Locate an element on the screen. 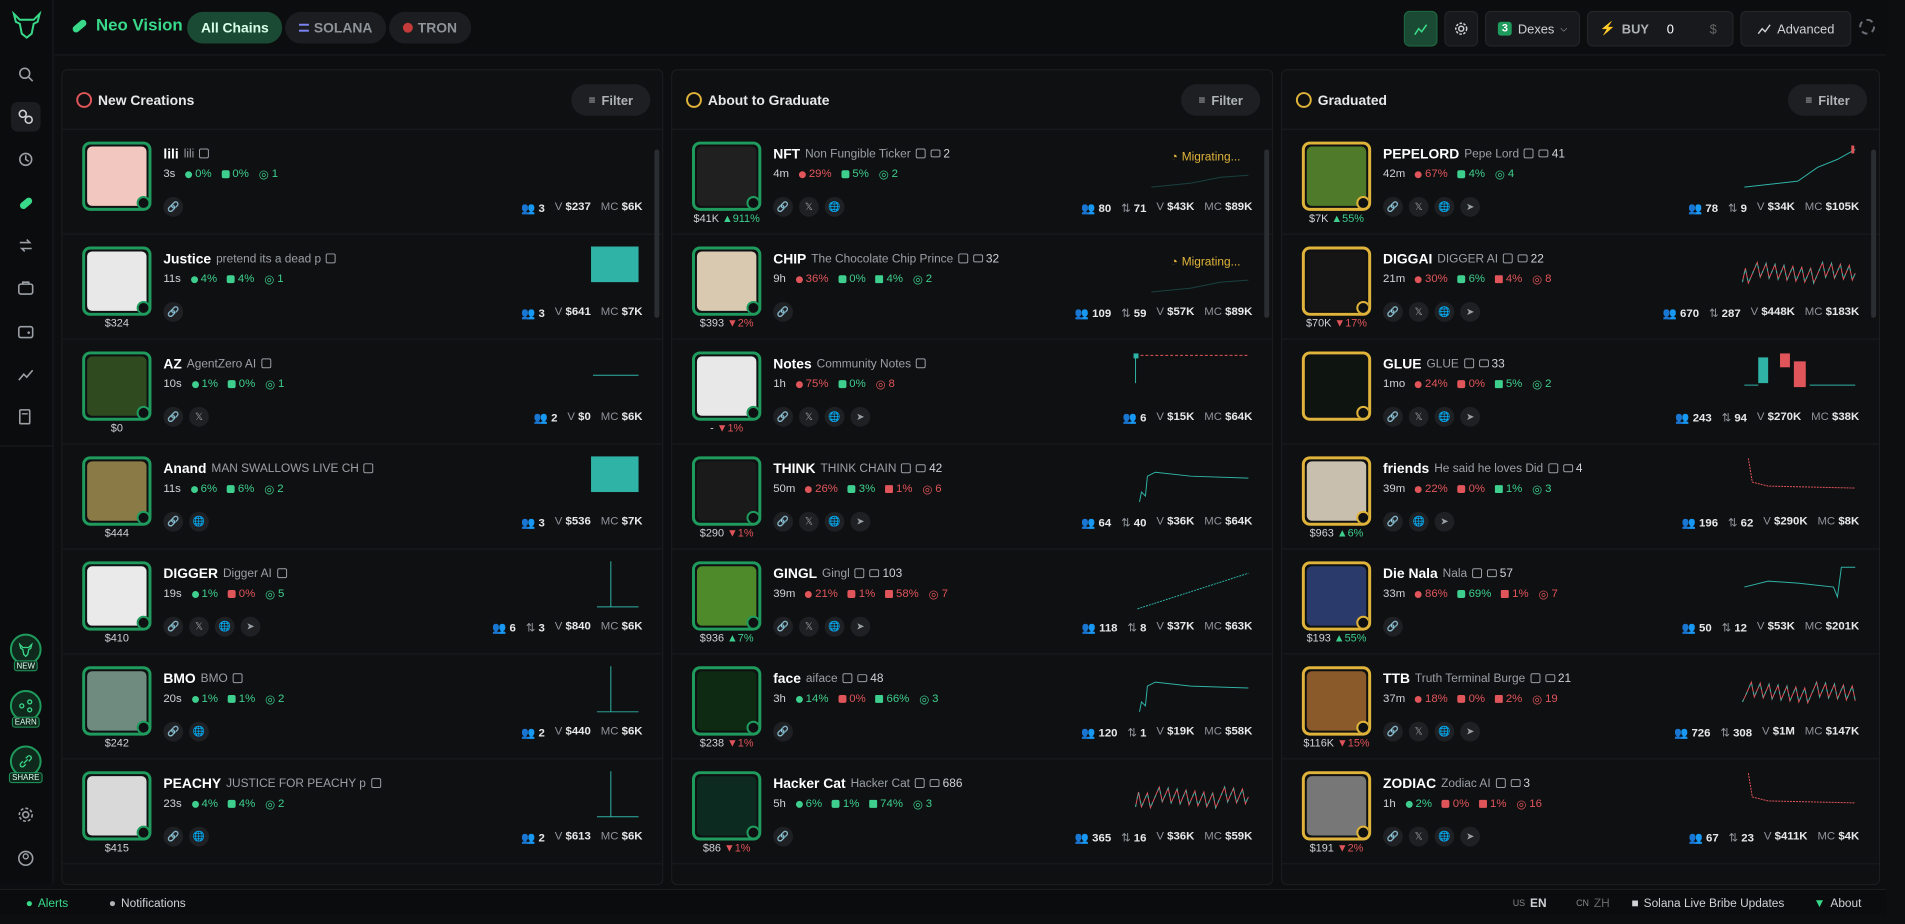  token-ticker: ZODIAC is located at coordinates (1409, 783).